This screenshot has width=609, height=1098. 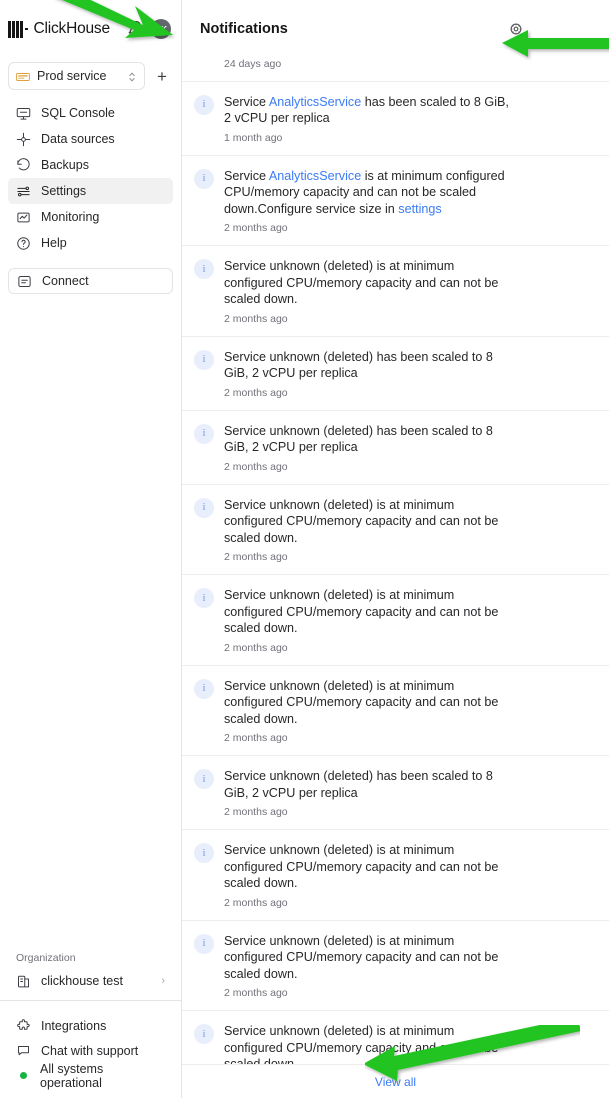 I want to click on footer-item-chat-support: Chat with support, so click(x=90, y=1050).